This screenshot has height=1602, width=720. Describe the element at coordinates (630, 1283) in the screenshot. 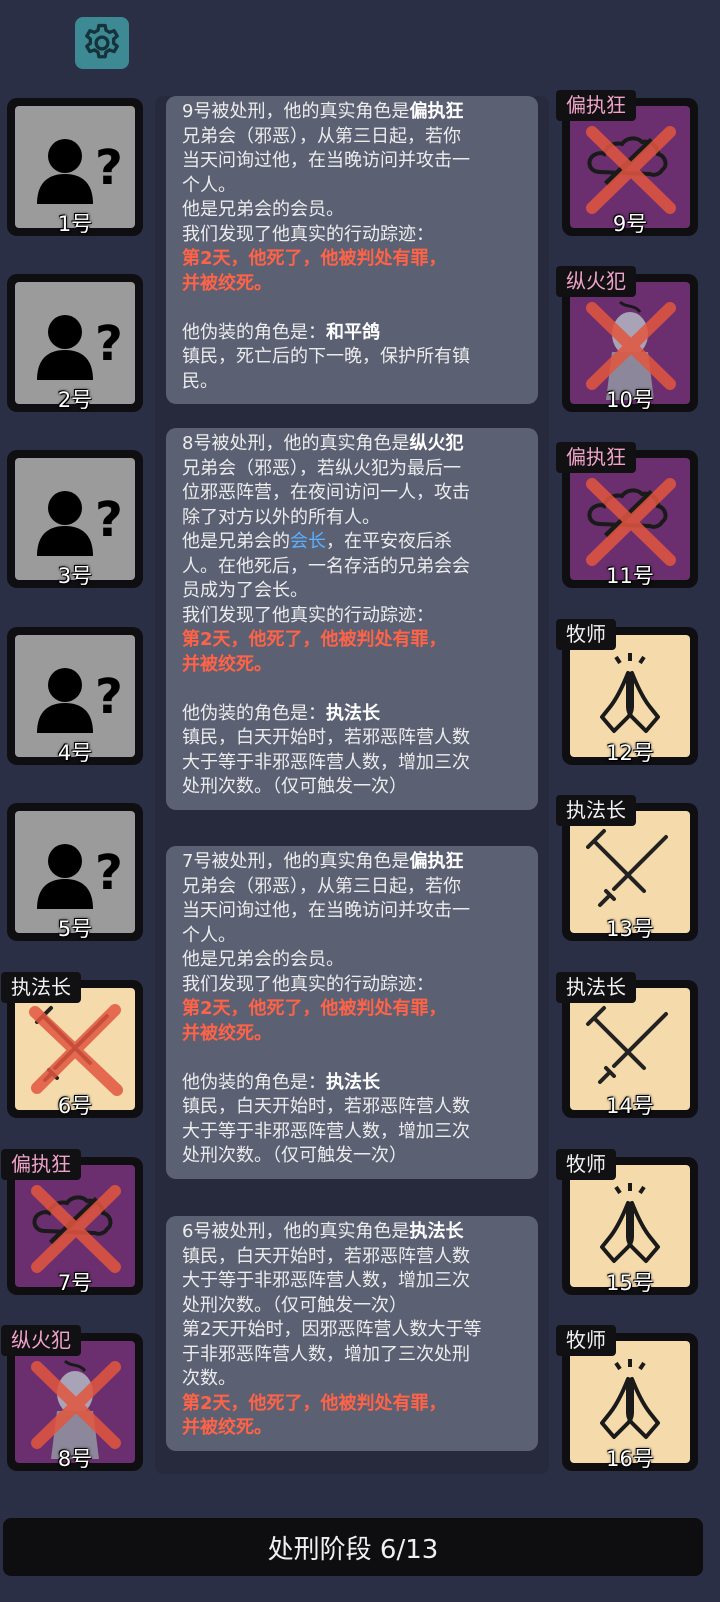

I see `player-number: 15号` at that location.